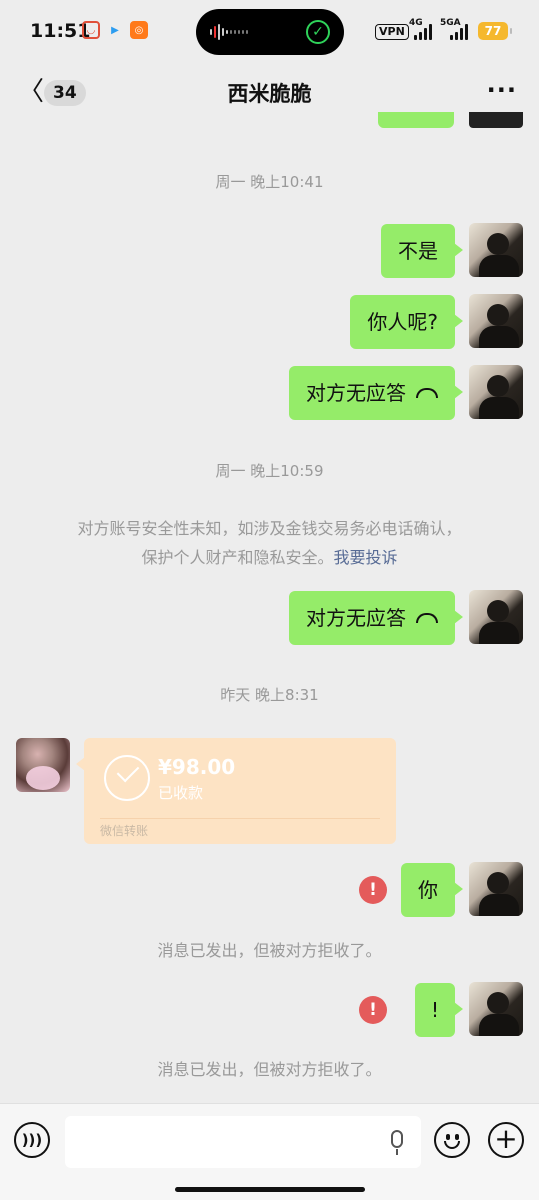  What do you see at coordinates (43, 765) in the screenshot?
I see `contact-avatar` at bounding box center [43, 765].